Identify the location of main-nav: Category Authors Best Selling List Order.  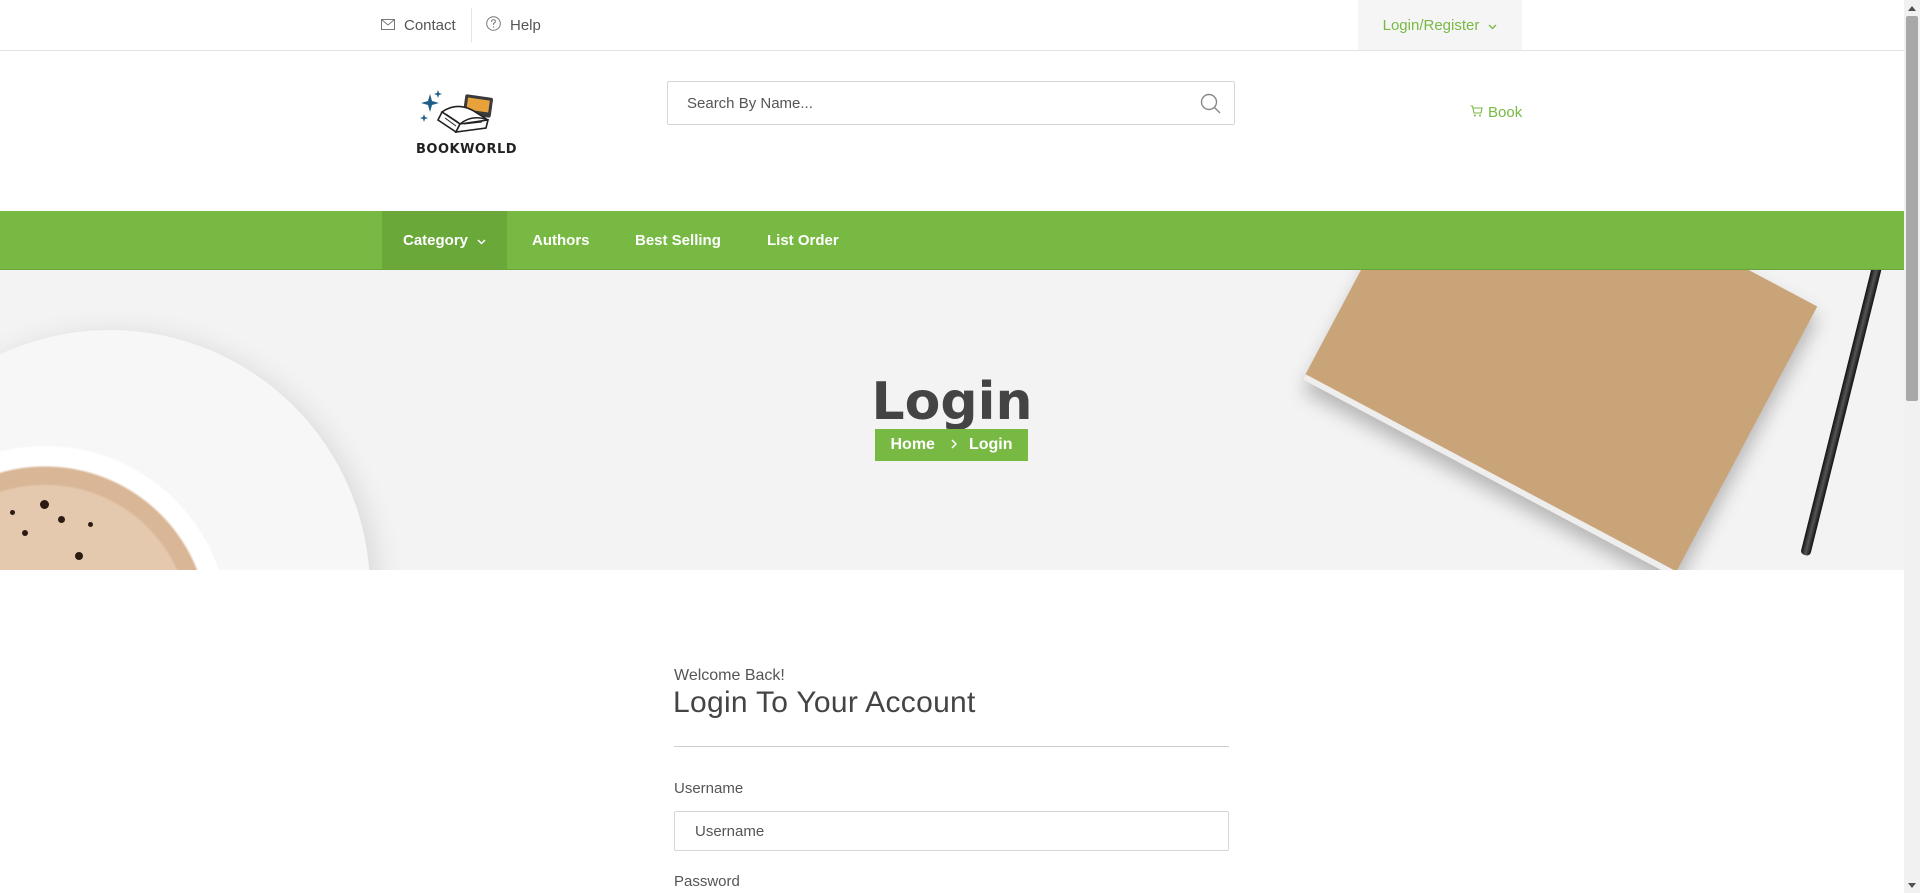
(952, 240).